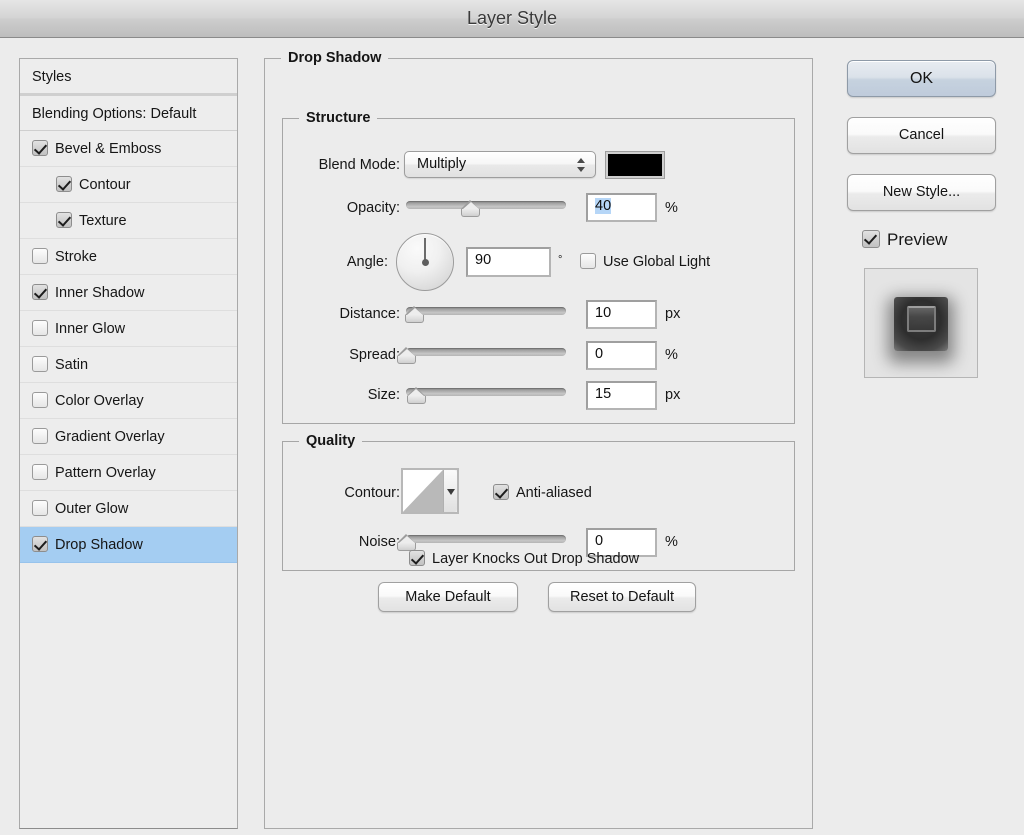 The width and height of the screenshot is (1024, 835). I want to click on checkbox-bevel-emboss-icon, so click(40, 148).